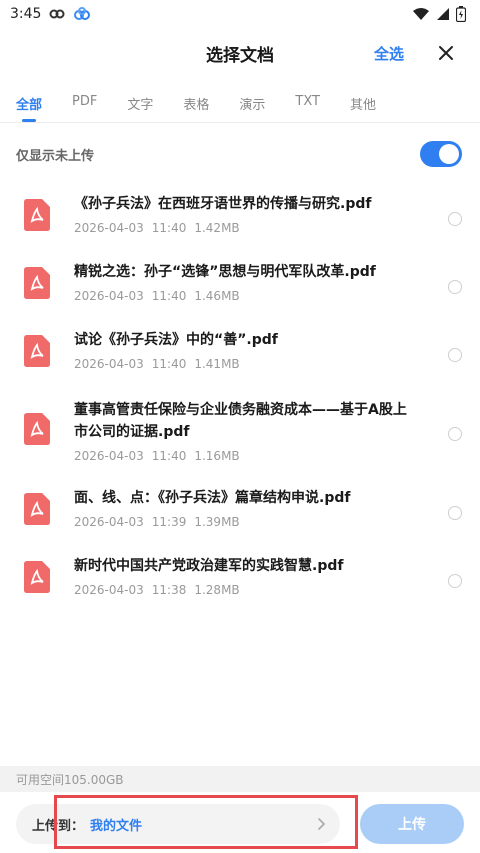 The width and height of the screenshot is (480, 853). I want to click on file-meta: 2026-04-03 11:40 1.16MB, so click(254, 456).